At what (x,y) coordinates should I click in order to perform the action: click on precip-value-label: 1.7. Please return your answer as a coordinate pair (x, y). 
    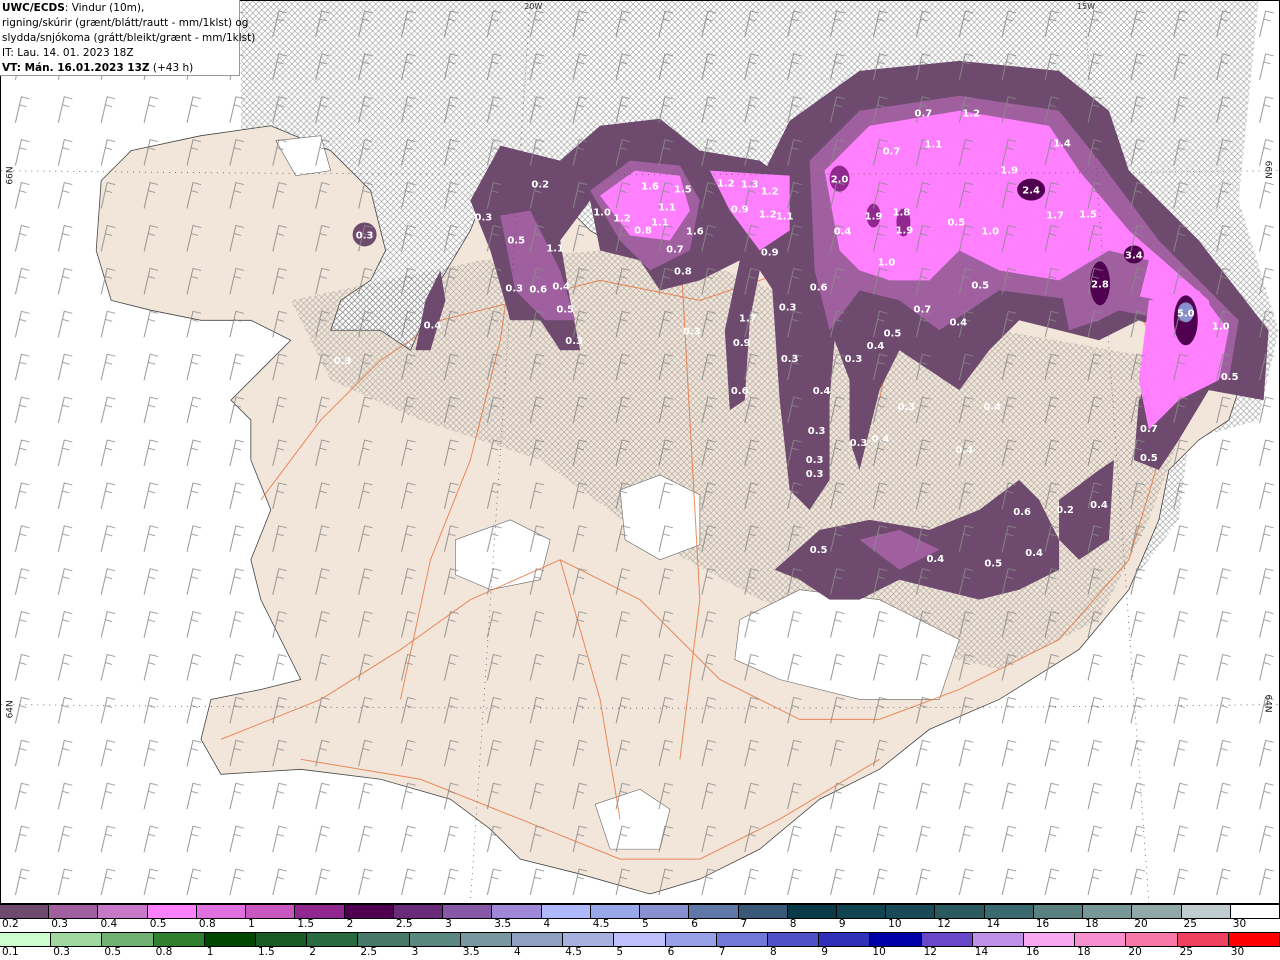
    Looking at the image, I should click on (748, 318).